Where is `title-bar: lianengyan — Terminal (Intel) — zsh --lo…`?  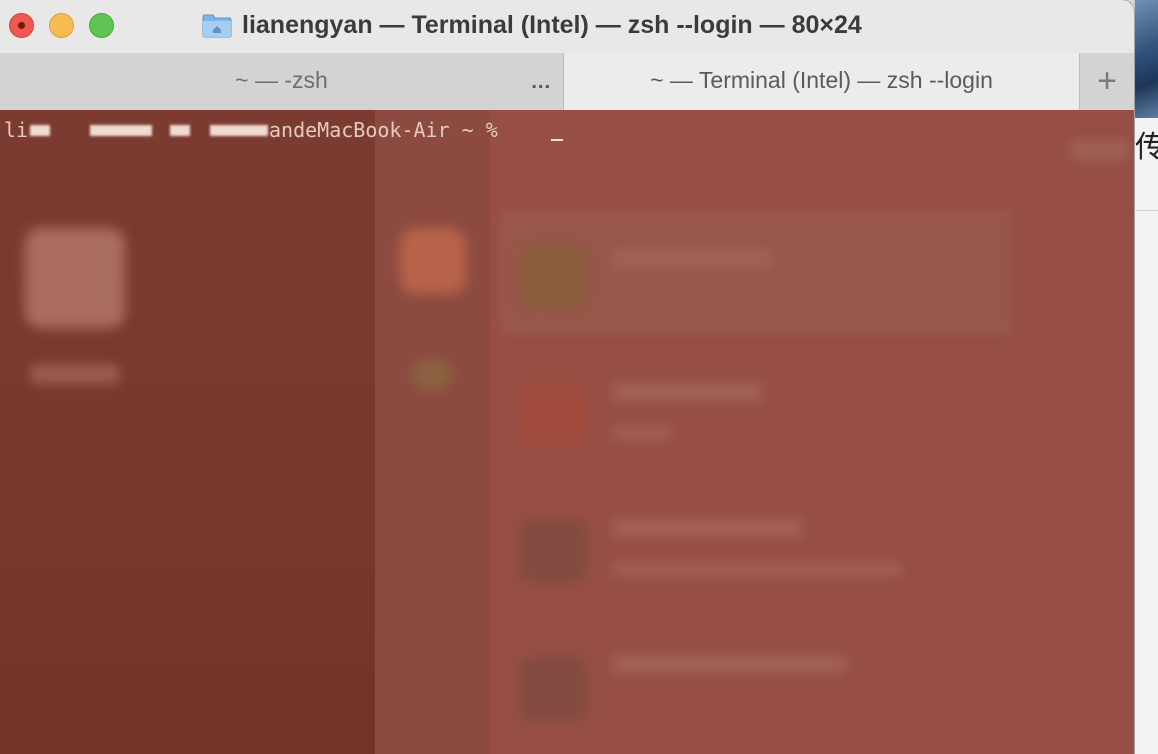 title-bar: lianengyan — Terminal (Intel) — zsh --lo… is located at coordinates (567, 26).